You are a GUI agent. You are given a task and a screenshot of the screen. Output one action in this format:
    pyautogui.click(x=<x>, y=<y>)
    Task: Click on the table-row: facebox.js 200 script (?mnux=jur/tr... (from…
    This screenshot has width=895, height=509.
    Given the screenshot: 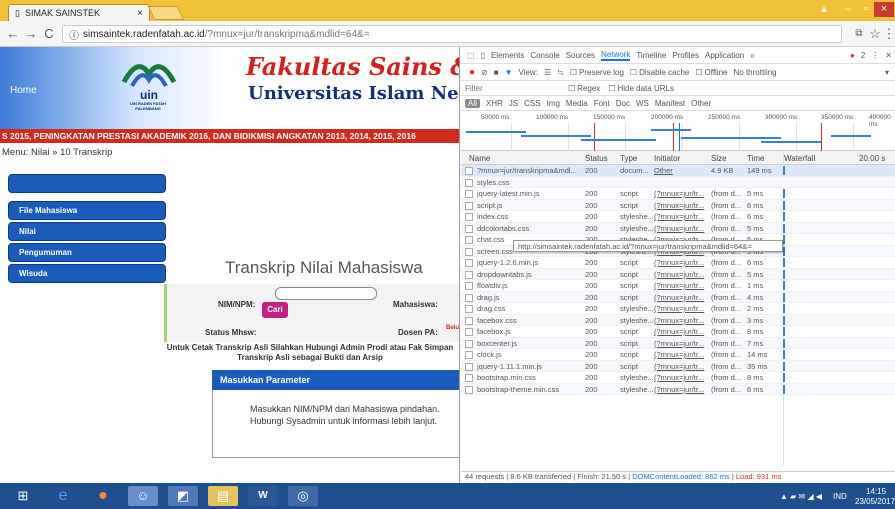 What is the action you would take?
    pyautogui.click(x=678, y=332)
    